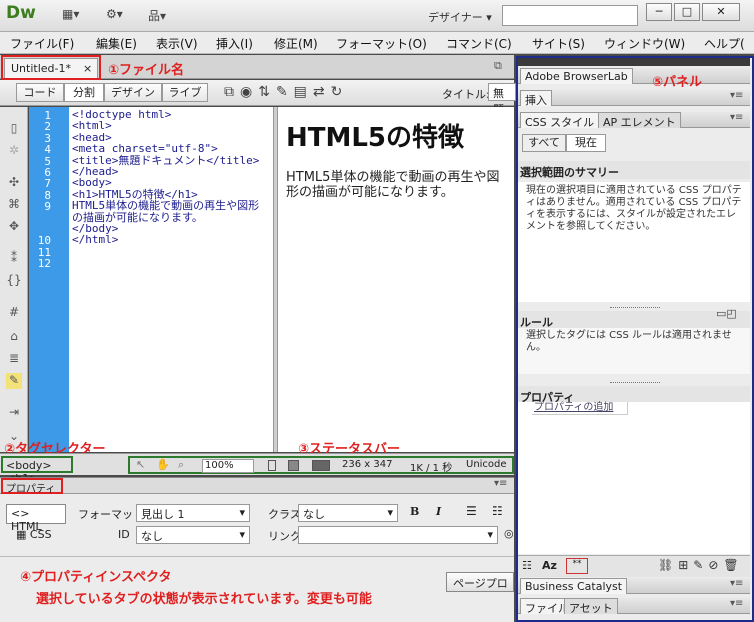  What do you see at coordinates (560, 120) in the screenshot?
I see `css-styles-tab: CSS スタイル` at bounding box center [560, 120].